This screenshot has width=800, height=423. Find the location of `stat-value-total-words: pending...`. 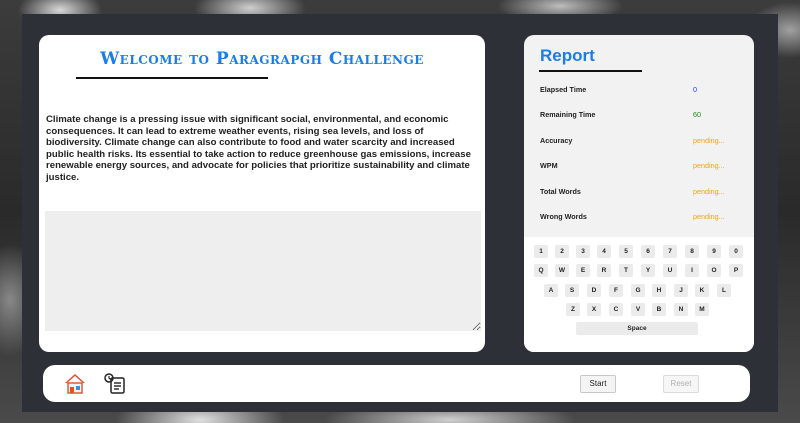

stat-value-total-words: pending... is located at coordinates (709, 191).